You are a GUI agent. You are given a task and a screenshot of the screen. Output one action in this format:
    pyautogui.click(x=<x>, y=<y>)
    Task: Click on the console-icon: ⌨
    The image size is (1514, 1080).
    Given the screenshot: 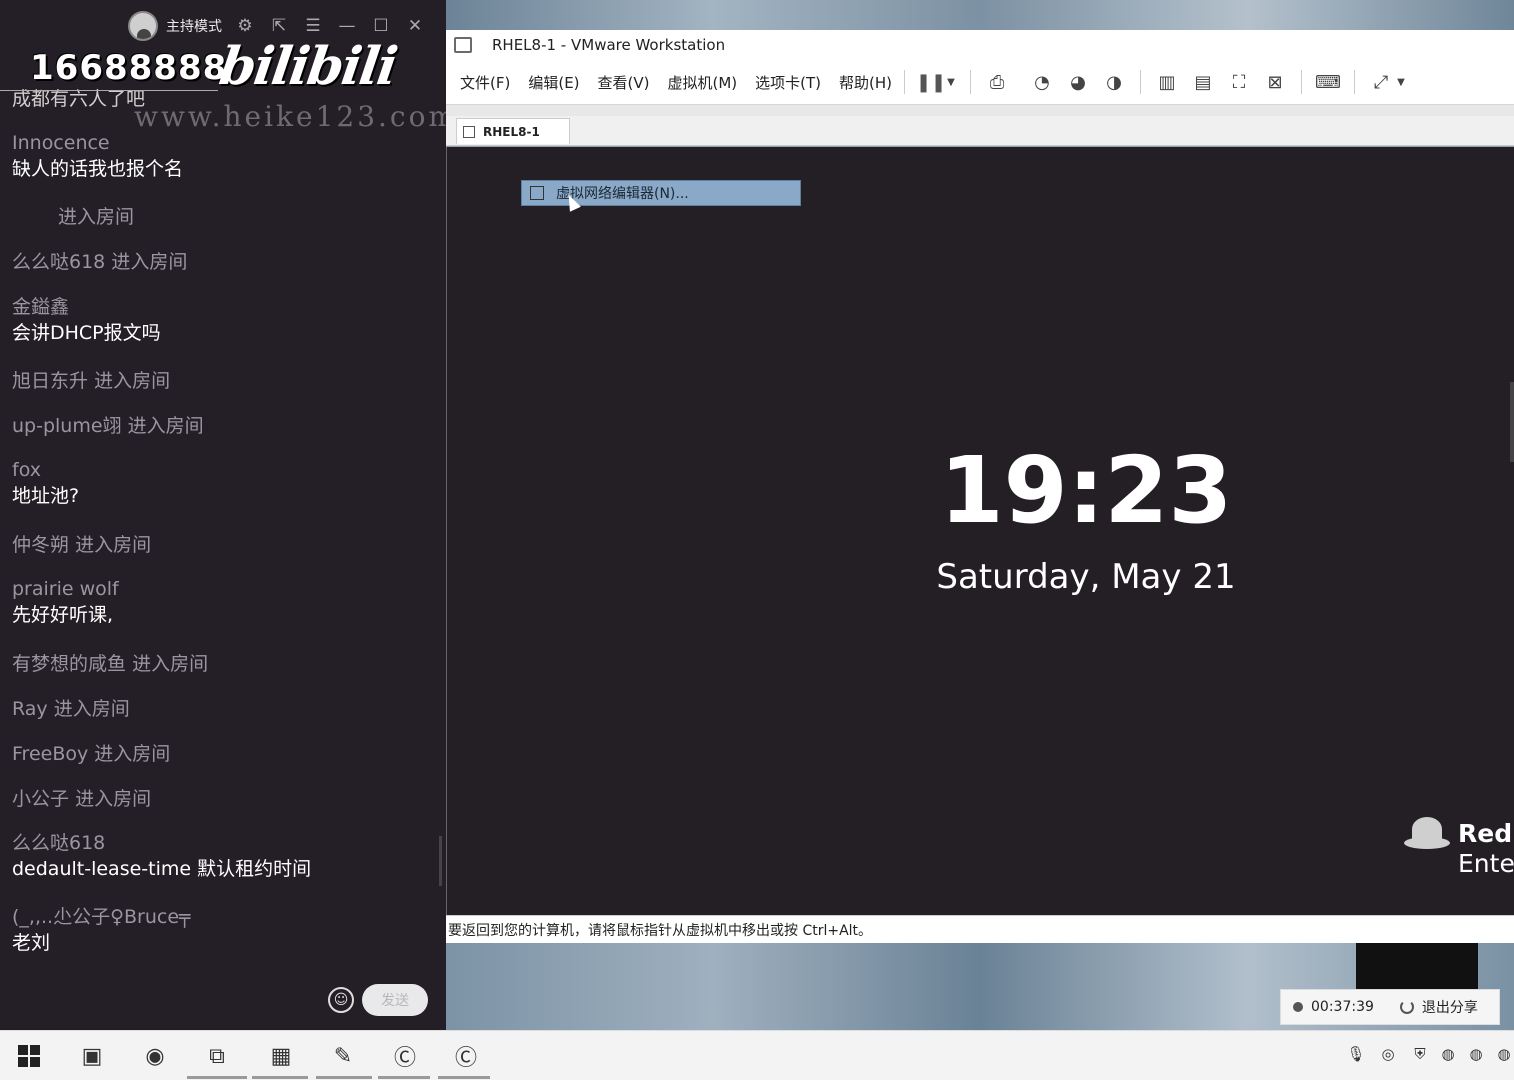 What is the action you would take?
    pyautogui.click(x=1328, y=82)
    